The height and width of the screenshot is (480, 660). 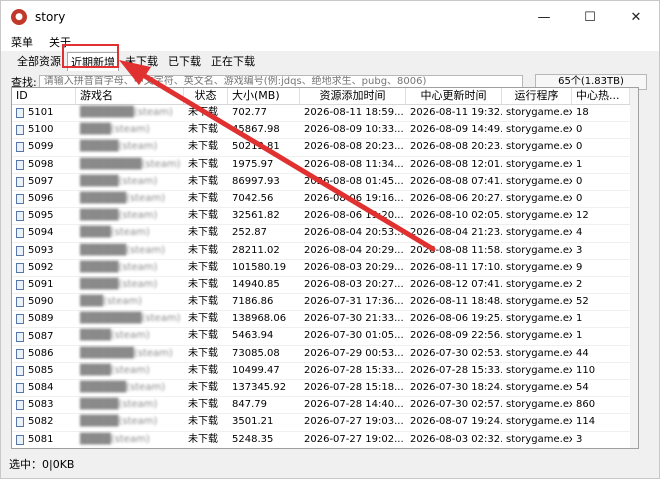 What do you see at coordinates (634, 268) in the screenshot?
I see `vertical-scrollbar` at bounding box center [634, 268].